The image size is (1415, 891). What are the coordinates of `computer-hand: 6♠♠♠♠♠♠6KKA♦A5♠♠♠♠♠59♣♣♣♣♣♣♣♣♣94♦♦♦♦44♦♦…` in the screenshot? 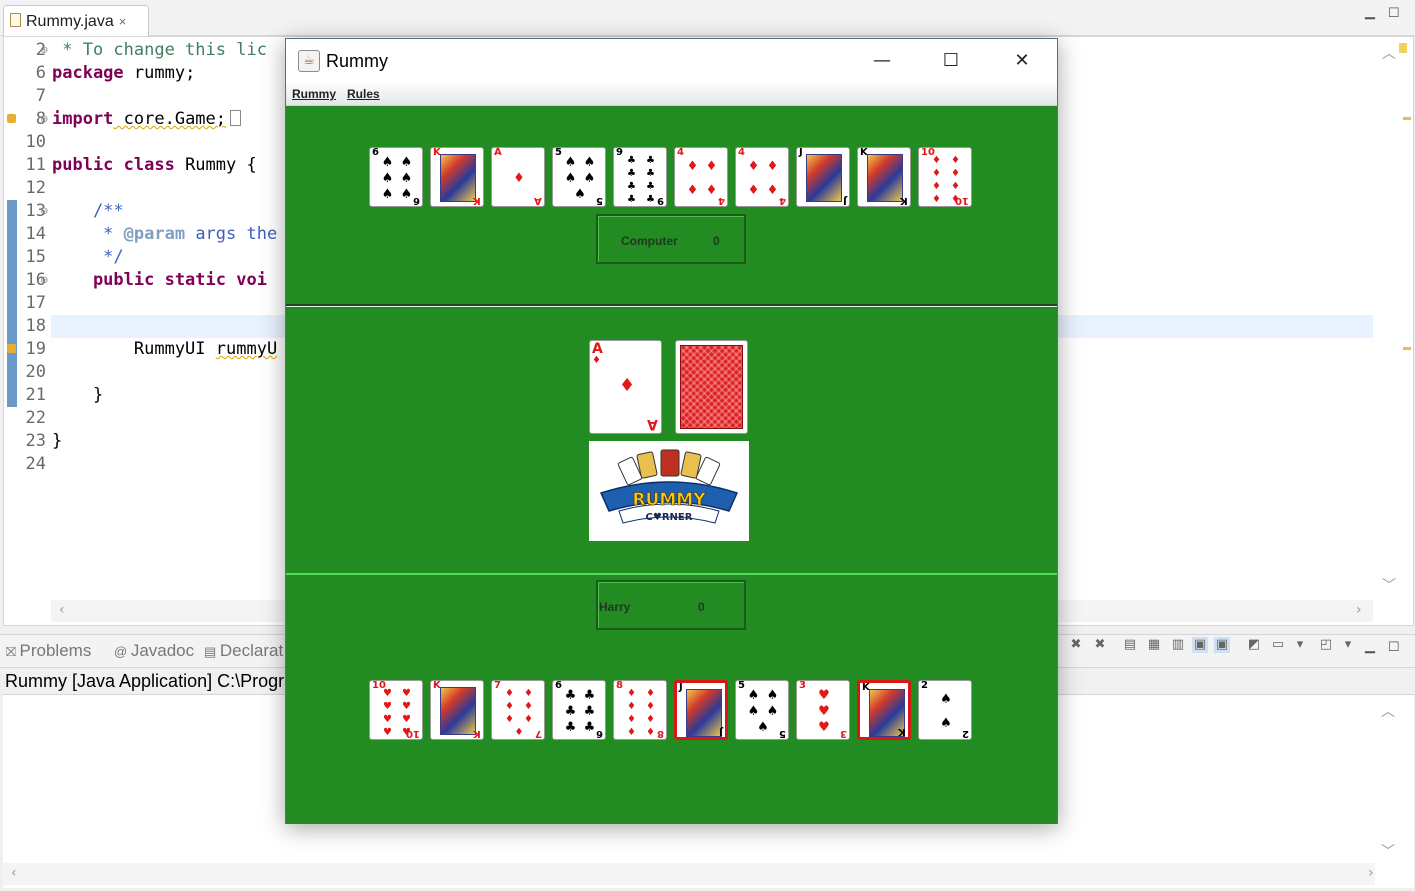 It's located at (674, 178).